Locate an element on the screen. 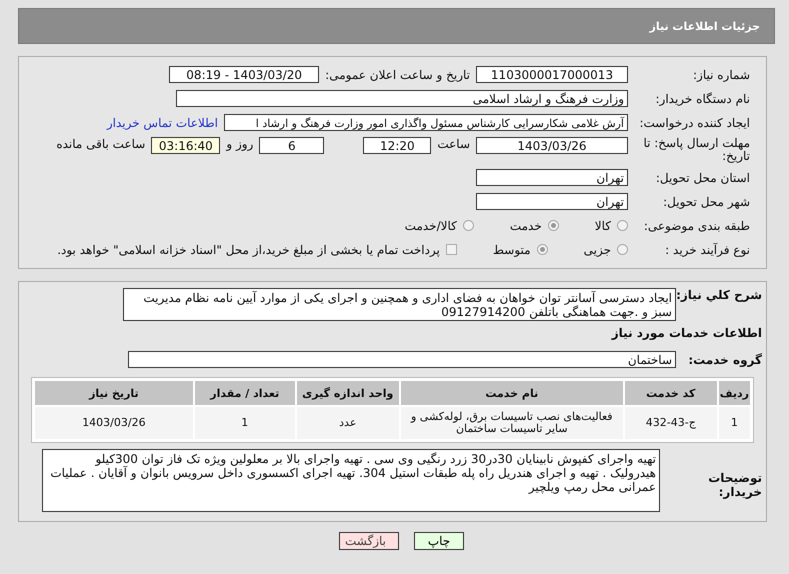 The height and width of the screenshot is (574, 789). print-button: چاپ is located at coordinates (439, 541).